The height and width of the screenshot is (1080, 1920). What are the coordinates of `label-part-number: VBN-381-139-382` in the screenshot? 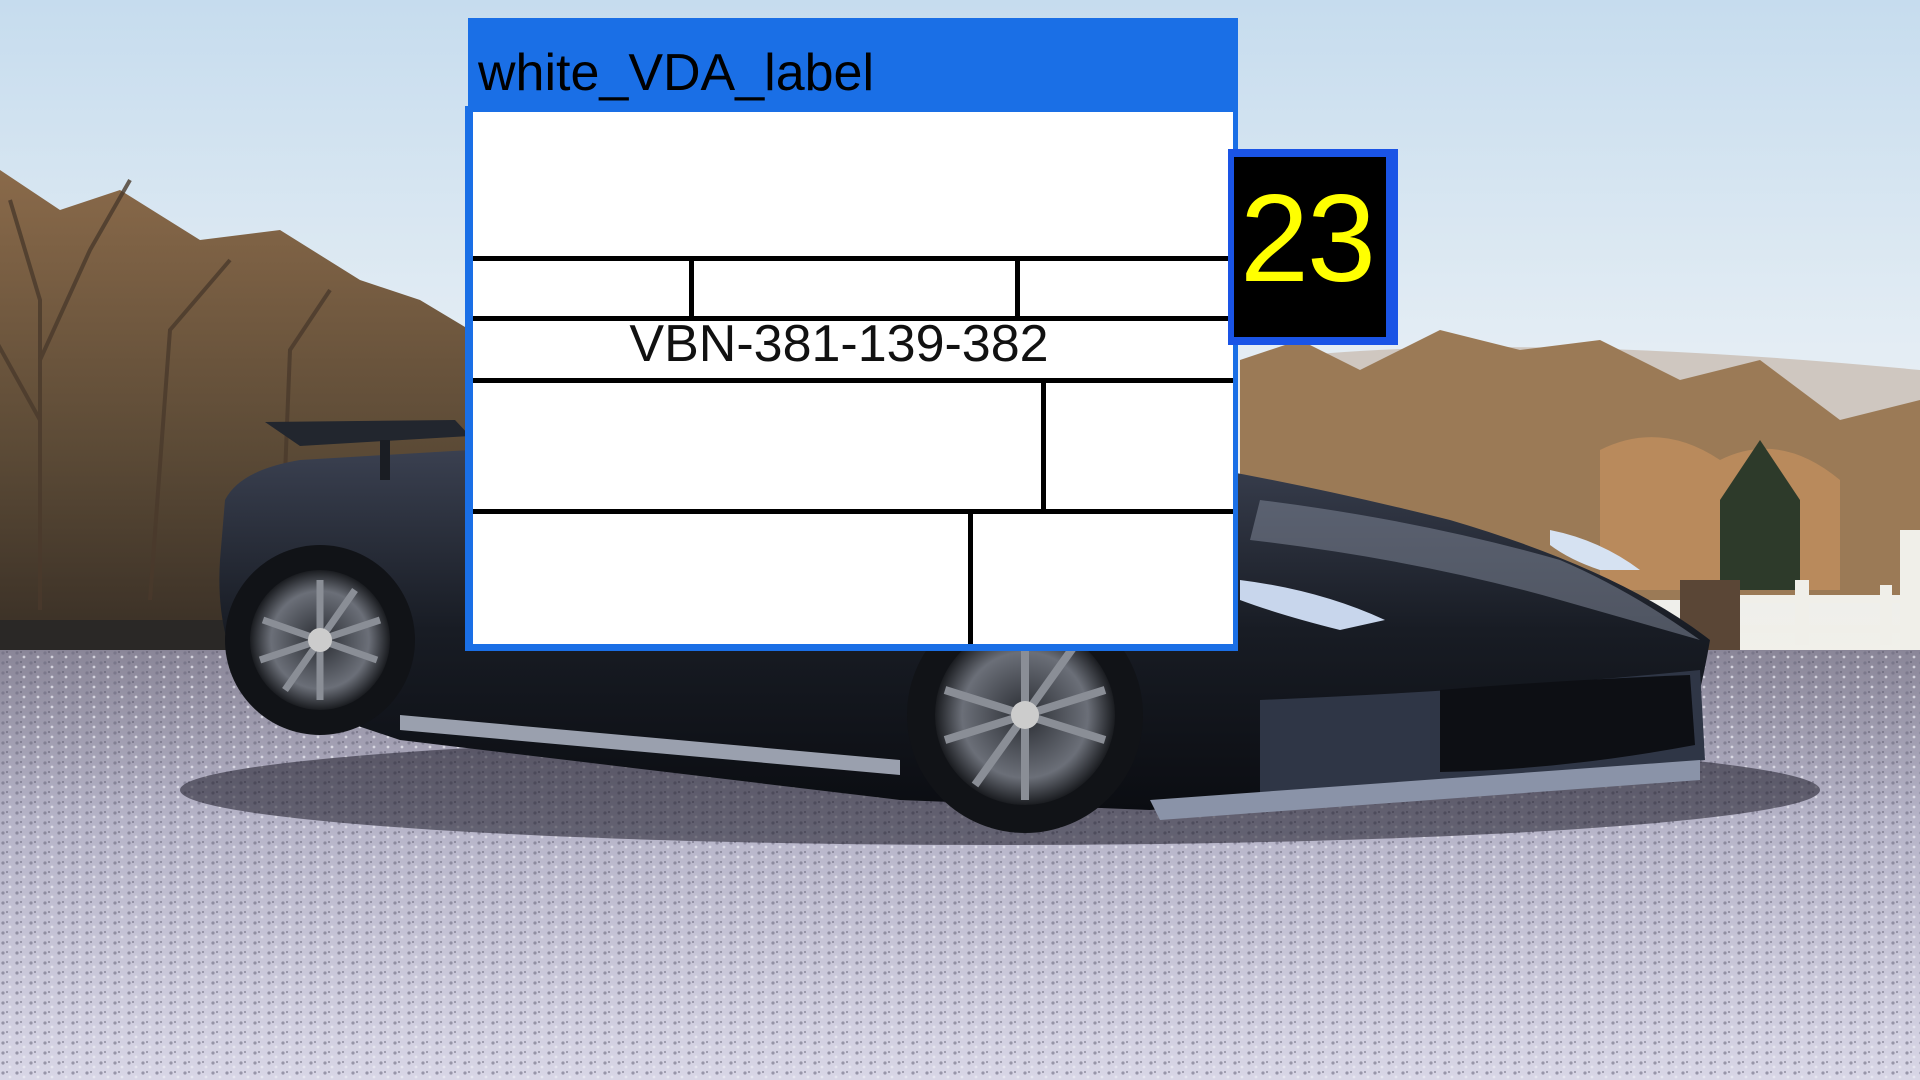 It's located at (839, 344).